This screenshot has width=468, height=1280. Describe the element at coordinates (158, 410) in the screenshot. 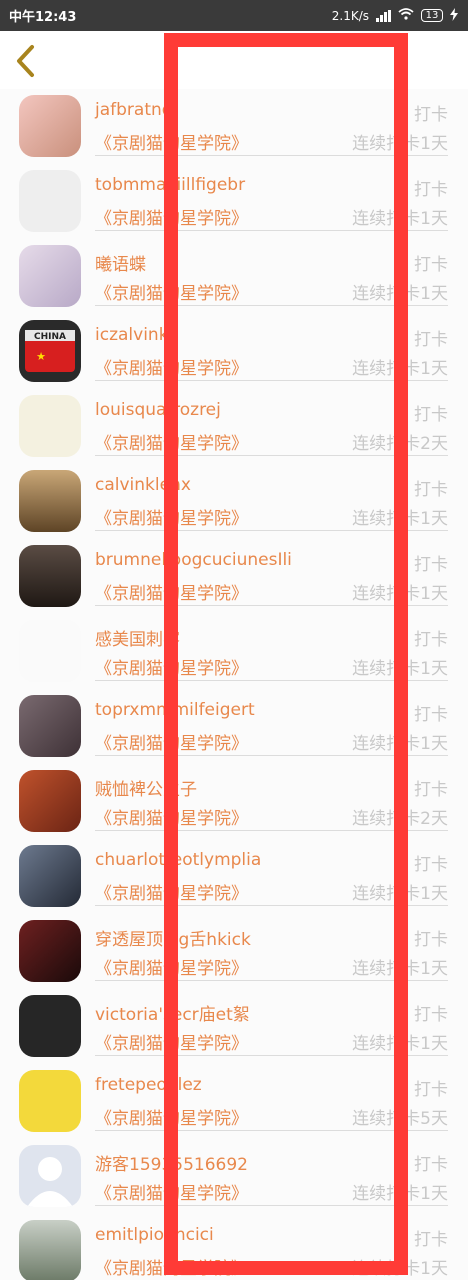

I see `user-name: louisquatrozrej` at that location.